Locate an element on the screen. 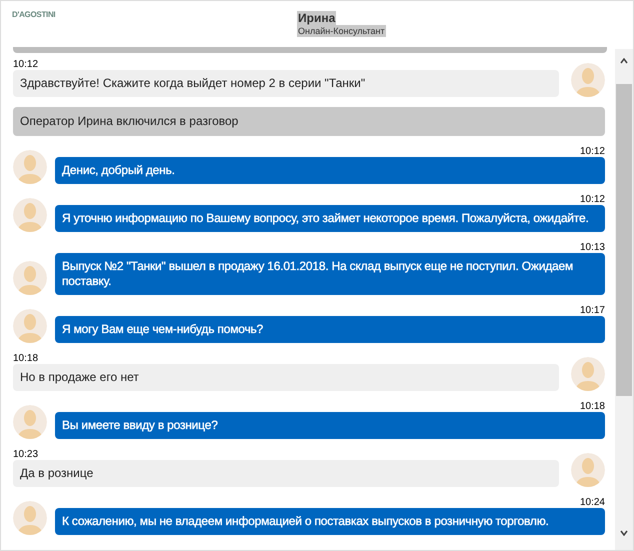  operator-message: Выпуск №2 "Танки" вышел в продажу 16.01.2018. На склад выпуск еще не поступил. Ожидаем поставку. is located at coordinates (330, 274).